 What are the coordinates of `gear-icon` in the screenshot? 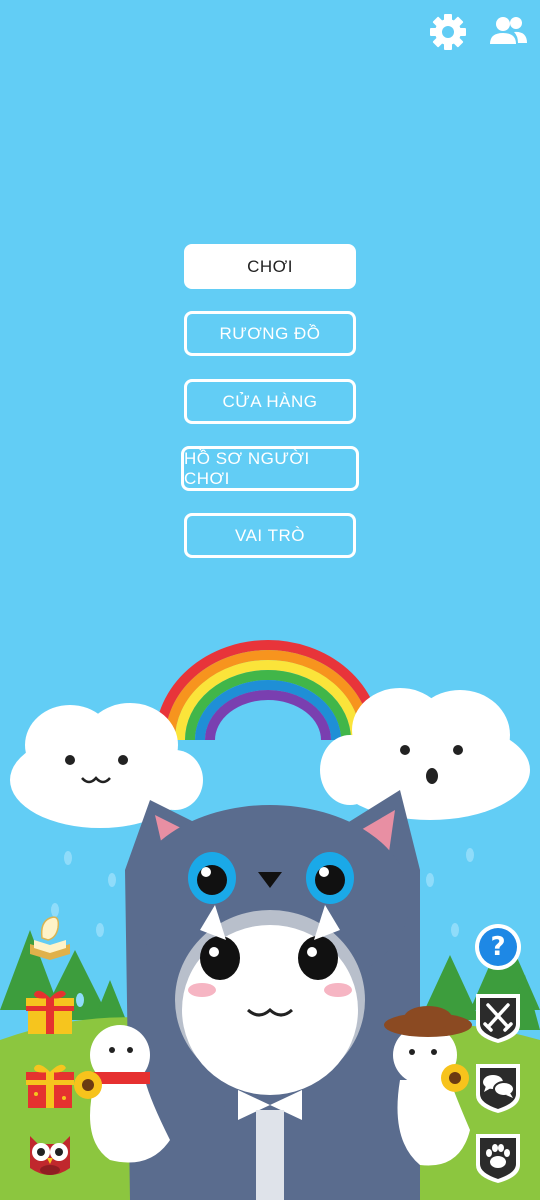 It's located at (448, 32).